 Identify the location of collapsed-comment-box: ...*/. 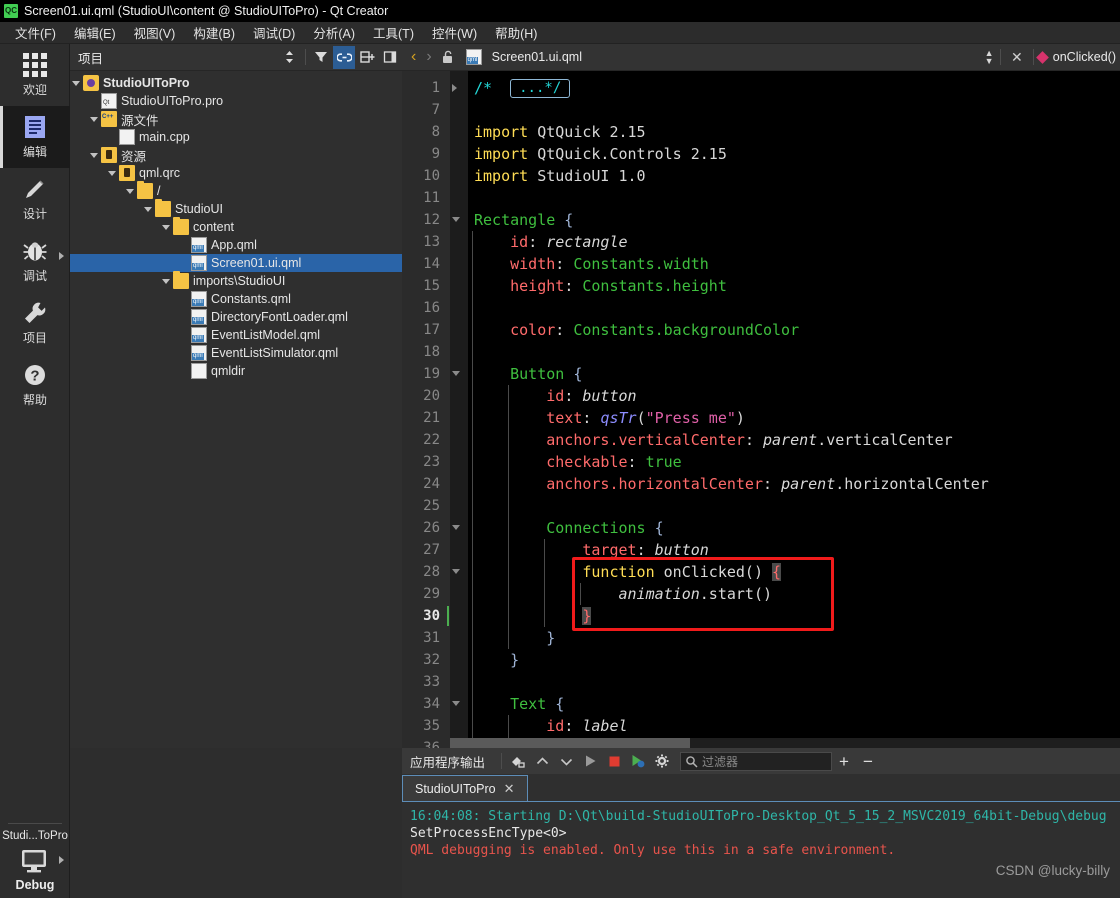
(540, 88).